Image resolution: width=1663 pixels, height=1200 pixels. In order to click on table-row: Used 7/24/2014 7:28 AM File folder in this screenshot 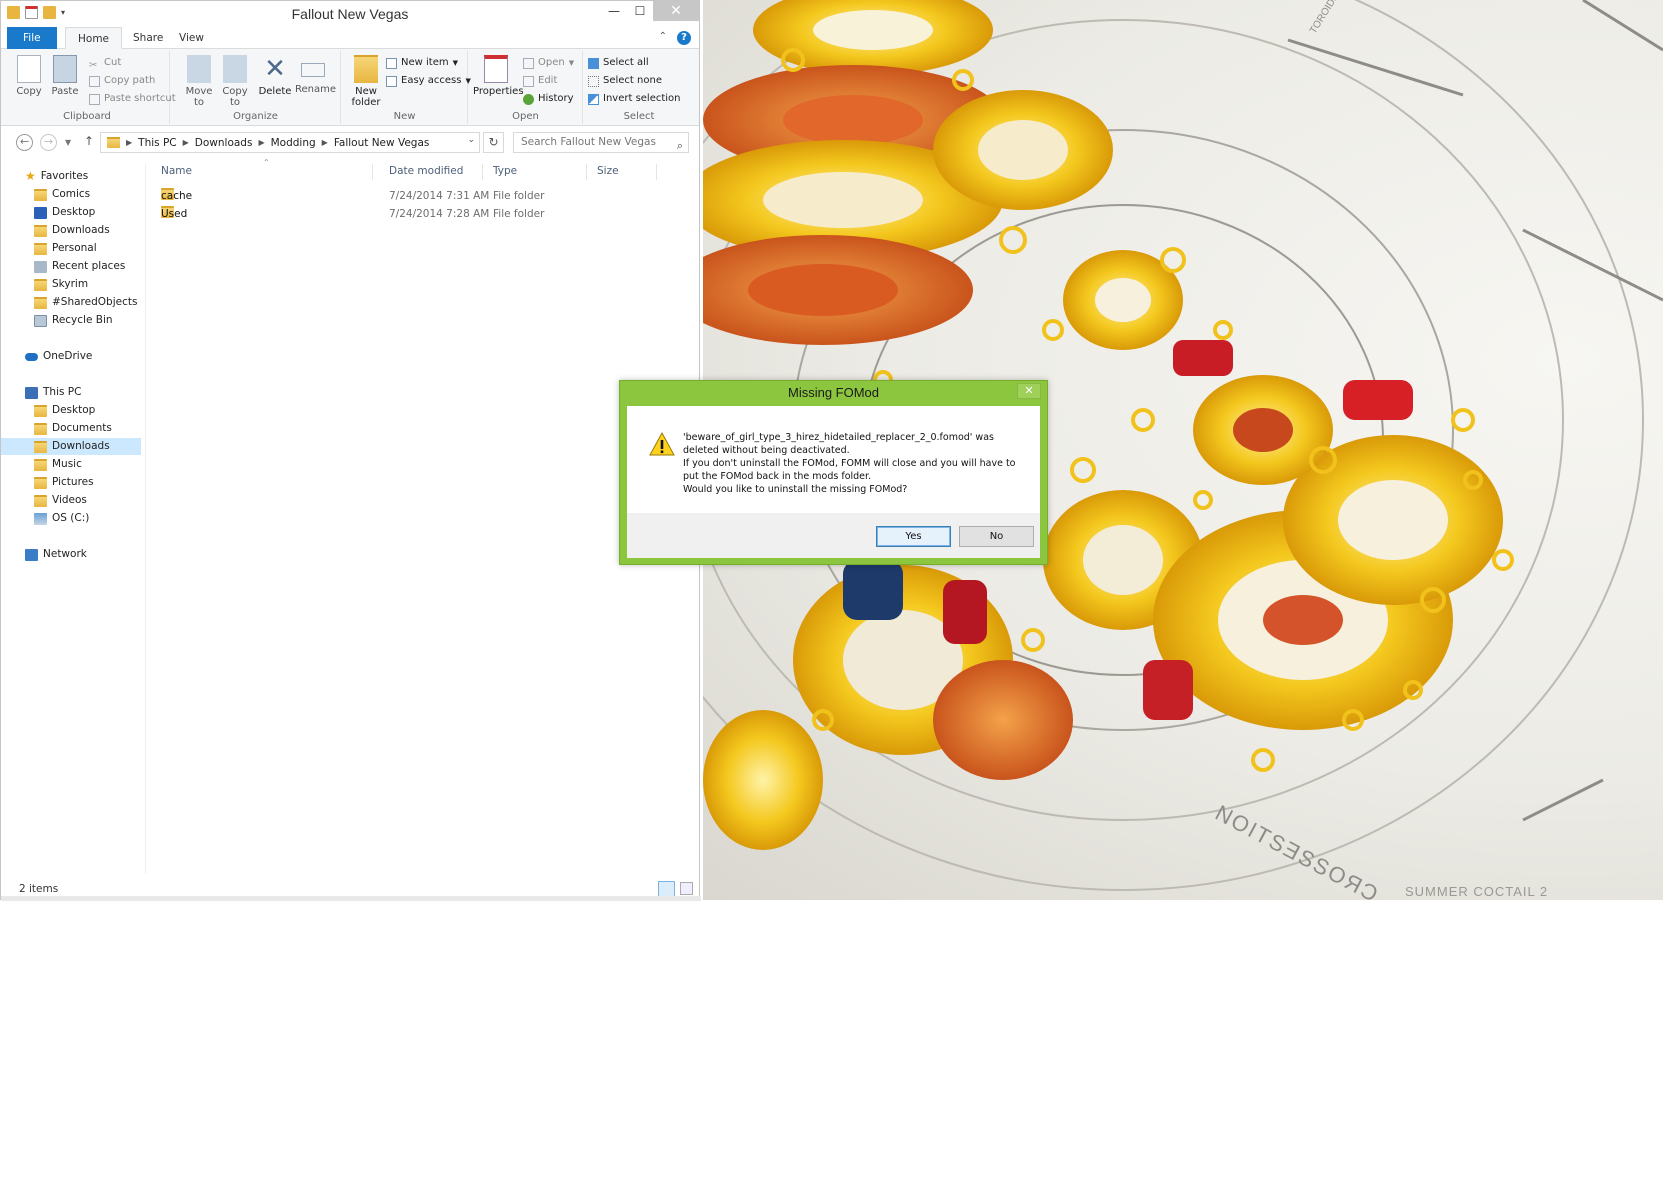, I will do `click(426, 214)`.